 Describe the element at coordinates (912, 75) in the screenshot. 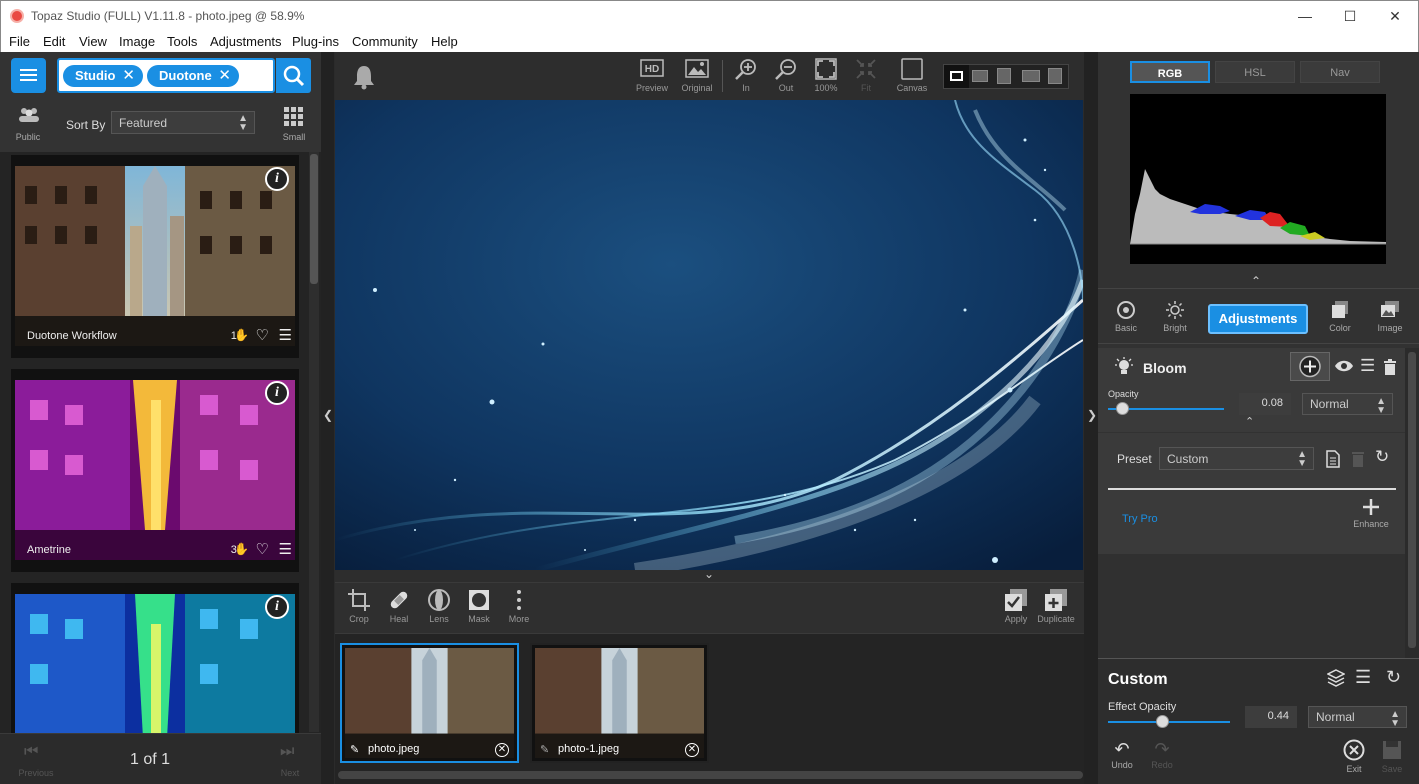

I see `canvas-button: Canvas` at that location.